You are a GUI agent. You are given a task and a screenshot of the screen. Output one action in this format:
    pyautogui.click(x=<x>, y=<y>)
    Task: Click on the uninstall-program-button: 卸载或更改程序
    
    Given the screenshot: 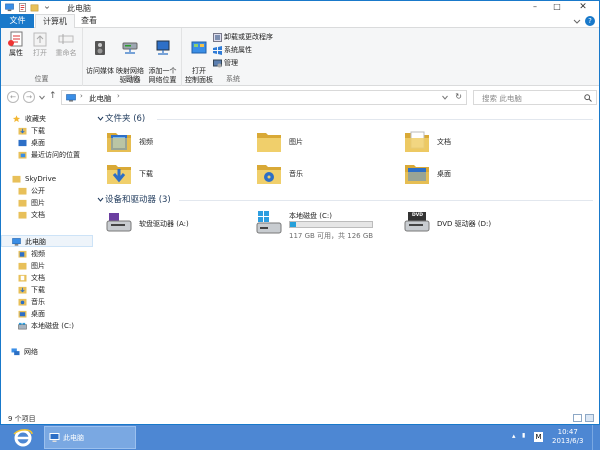 What is the action you would take?
    pyautogui.click(x=243, y=37)
    